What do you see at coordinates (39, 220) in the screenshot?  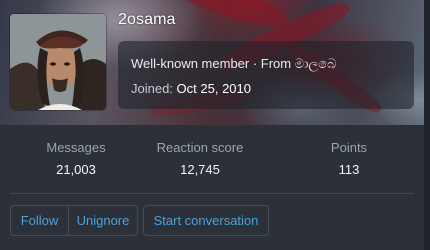 I see `follow-button: Follow` at bounding box center [39, 220].